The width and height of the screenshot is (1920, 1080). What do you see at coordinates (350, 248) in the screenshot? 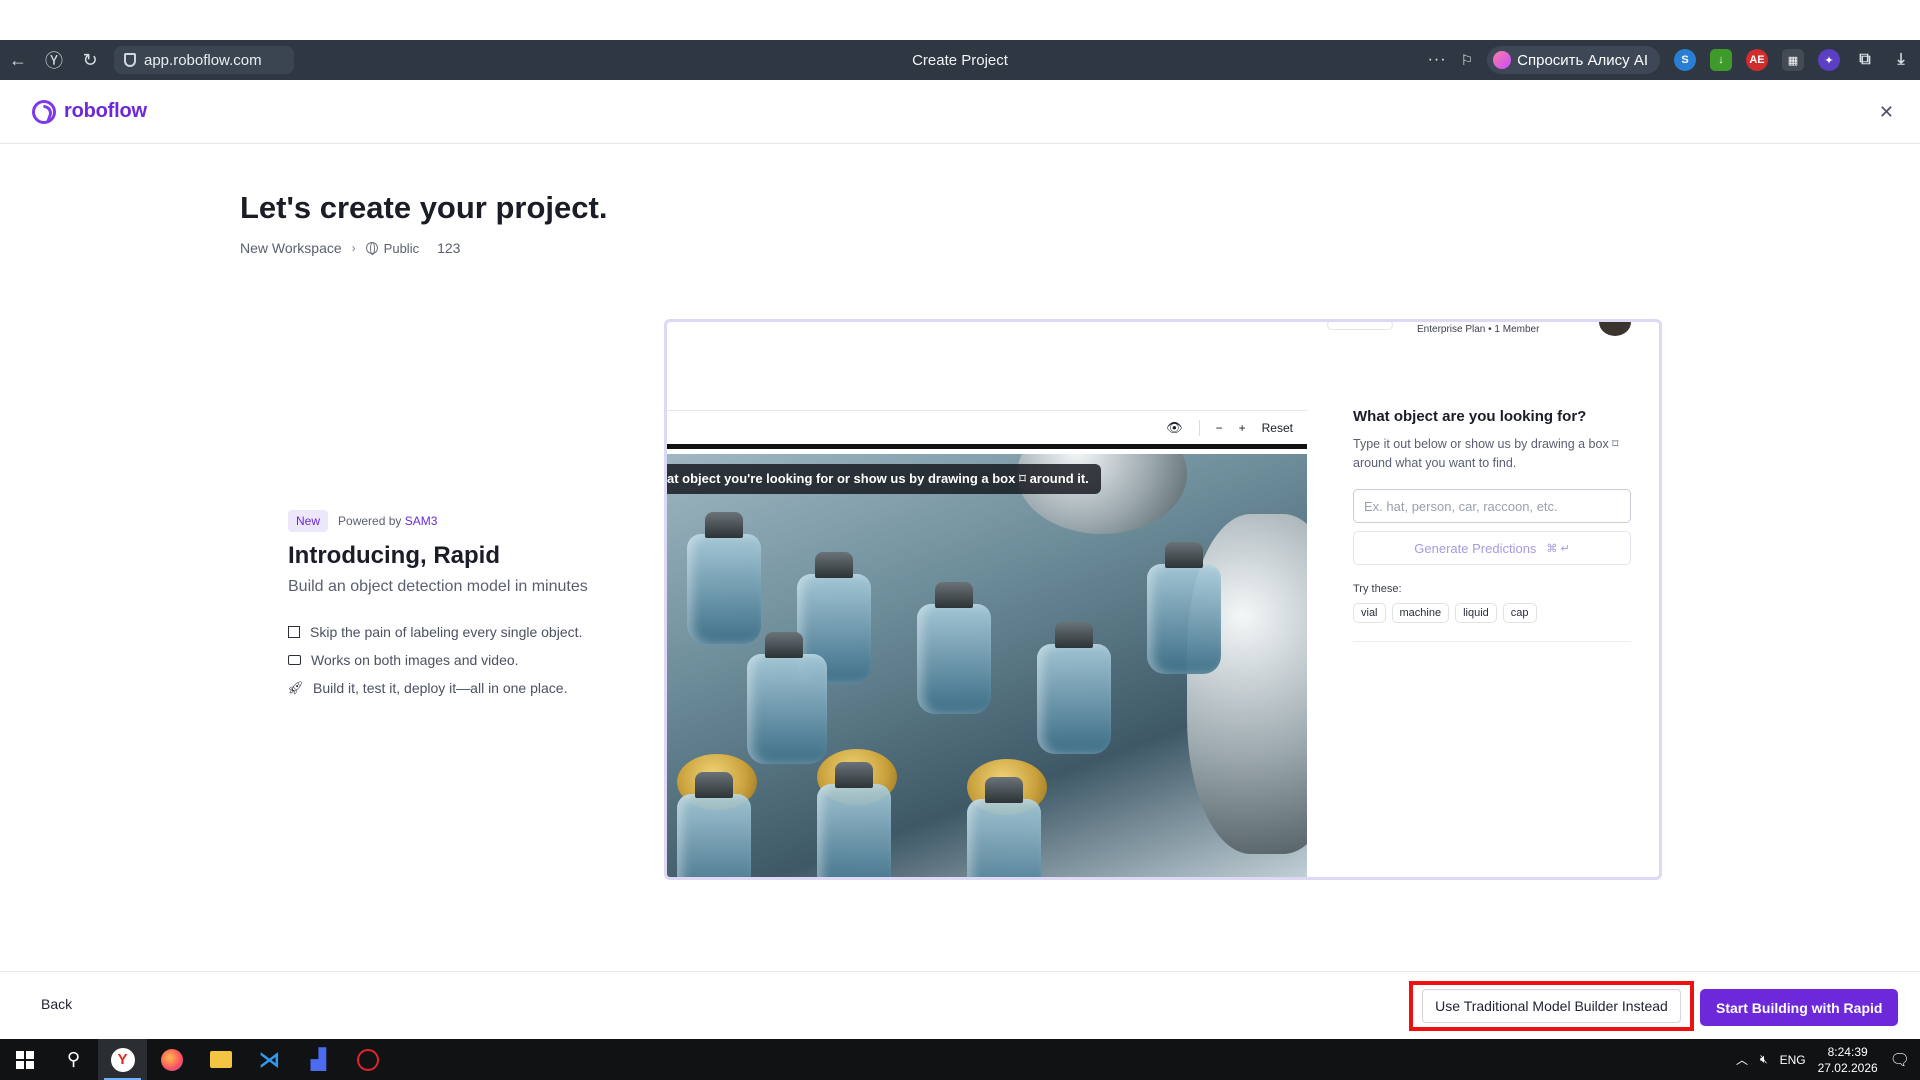
I see `breadcrumb: New Workspace › Public 123` at bounding box center [350, 248].